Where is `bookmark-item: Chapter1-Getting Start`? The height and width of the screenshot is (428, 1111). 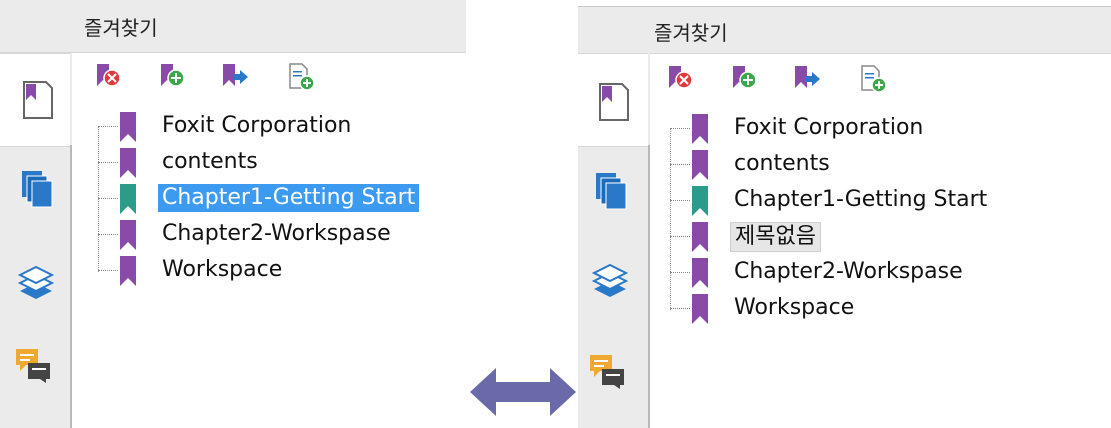
bookmark-item: Chapter1-Getting Start is located at coordinates (870, 201).